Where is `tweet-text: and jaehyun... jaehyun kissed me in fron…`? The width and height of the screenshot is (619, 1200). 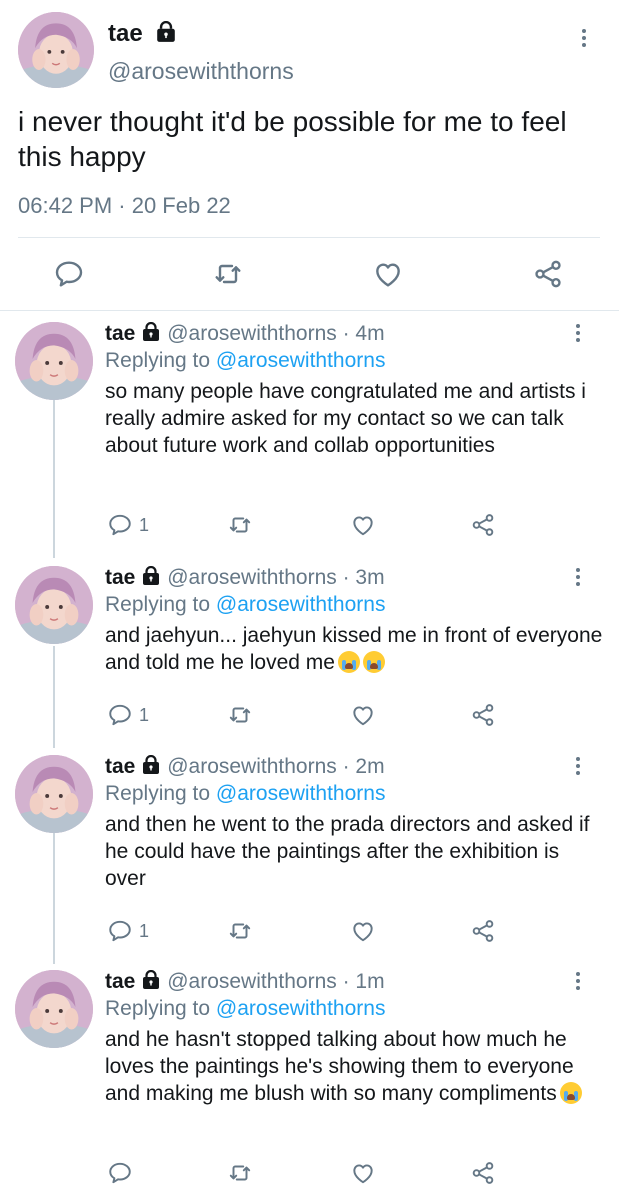 tweet-text: and jaehyun... jaehyun kissed me in fron… is located at coordinates (355, 649).